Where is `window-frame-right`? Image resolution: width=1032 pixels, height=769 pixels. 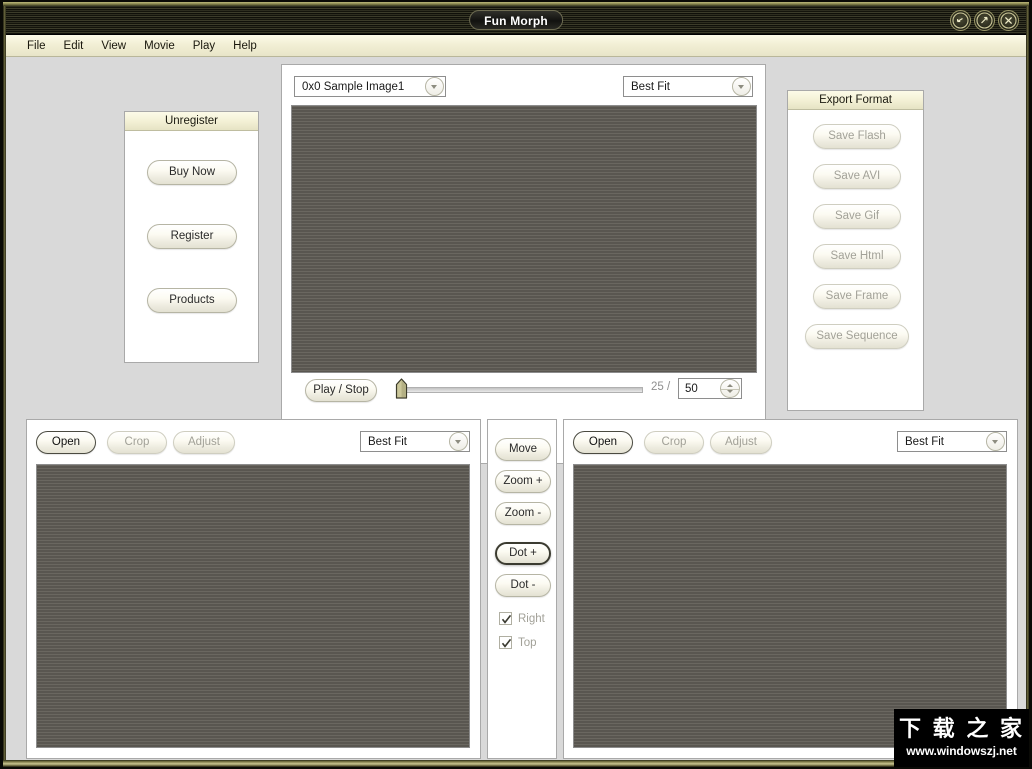 window-frame-right is located at coordinates (1027, 383).